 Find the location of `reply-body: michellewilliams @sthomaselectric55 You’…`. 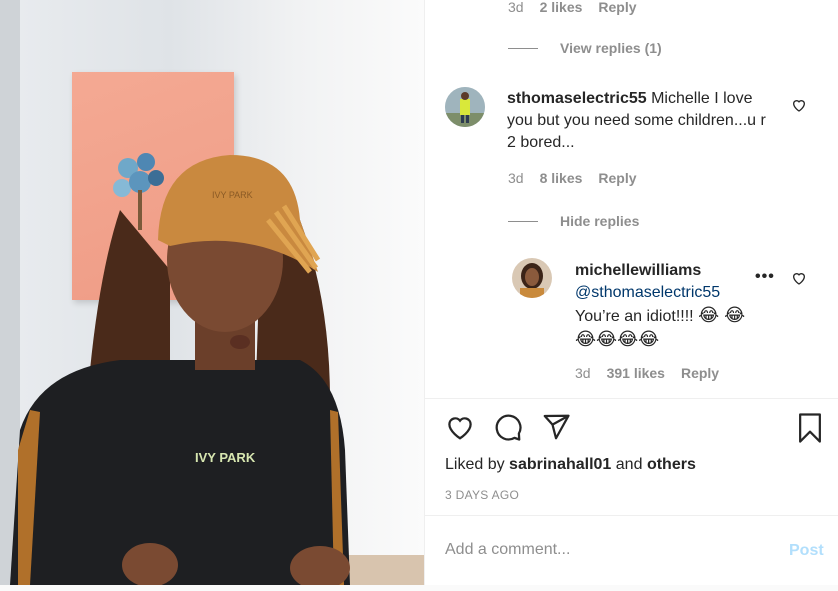

reply-body: michellewilliams @sthomaselectric55 You’… is located at coordinates (675, 305).